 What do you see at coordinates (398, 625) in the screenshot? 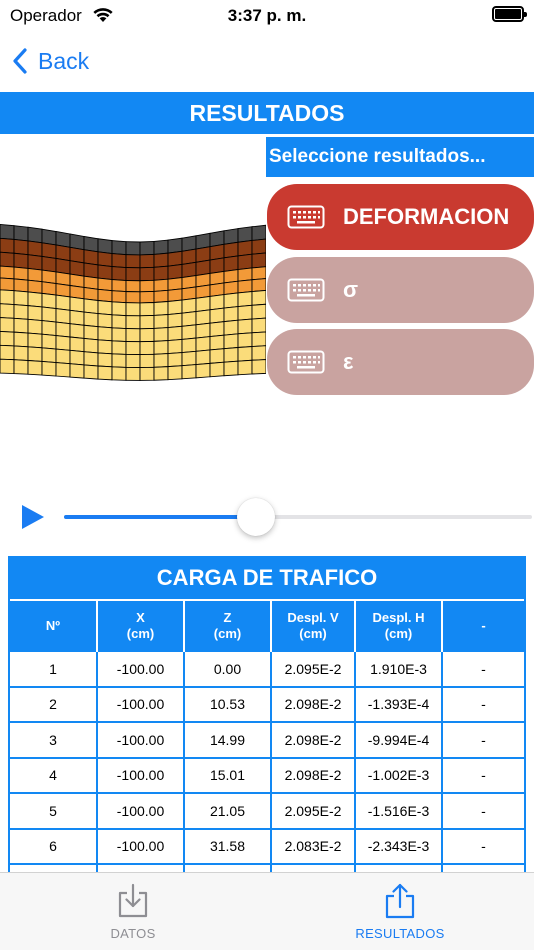
I see `column-header-horizontal-displacement: Despl. H (cm)` at bounding box center [398, 625].